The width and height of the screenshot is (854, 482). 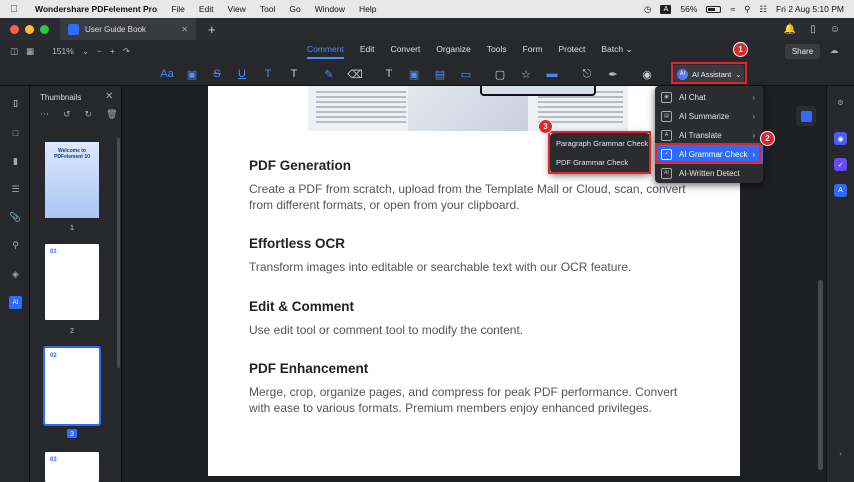 I want to click on control-center-icon: ☷, so click(x=763, y=9).